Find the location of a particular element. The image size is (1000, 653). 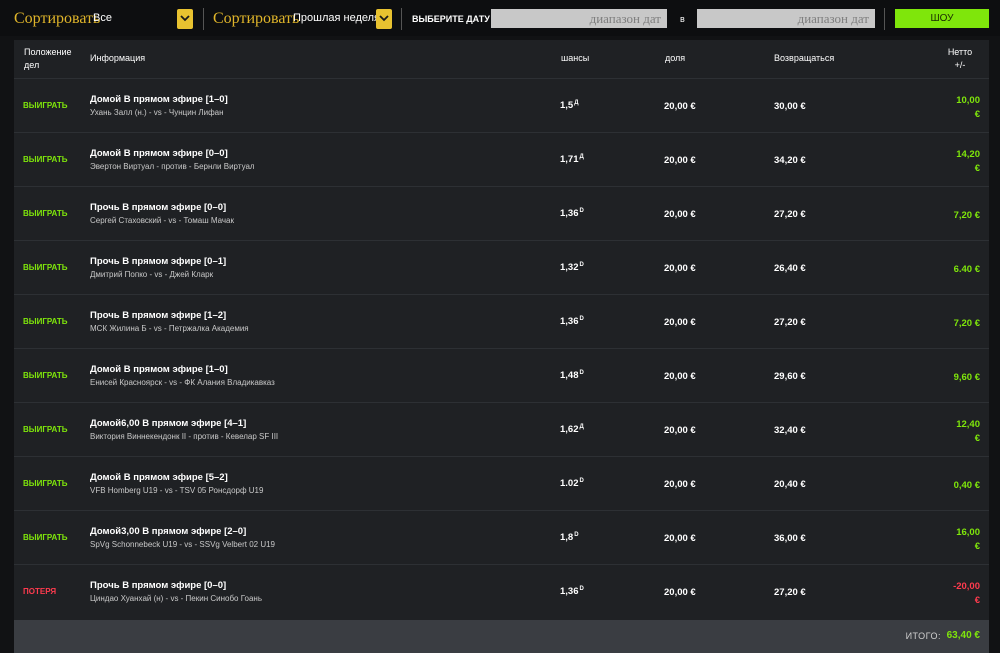

period-dropdown-button is located at coordinates (384, 19).